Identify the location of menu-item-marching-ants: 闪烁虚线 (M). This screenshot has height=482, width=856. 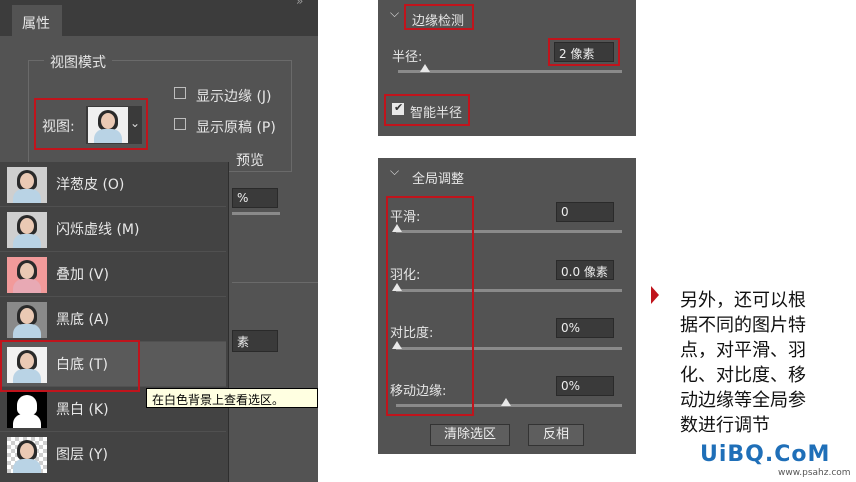
(113, 229).